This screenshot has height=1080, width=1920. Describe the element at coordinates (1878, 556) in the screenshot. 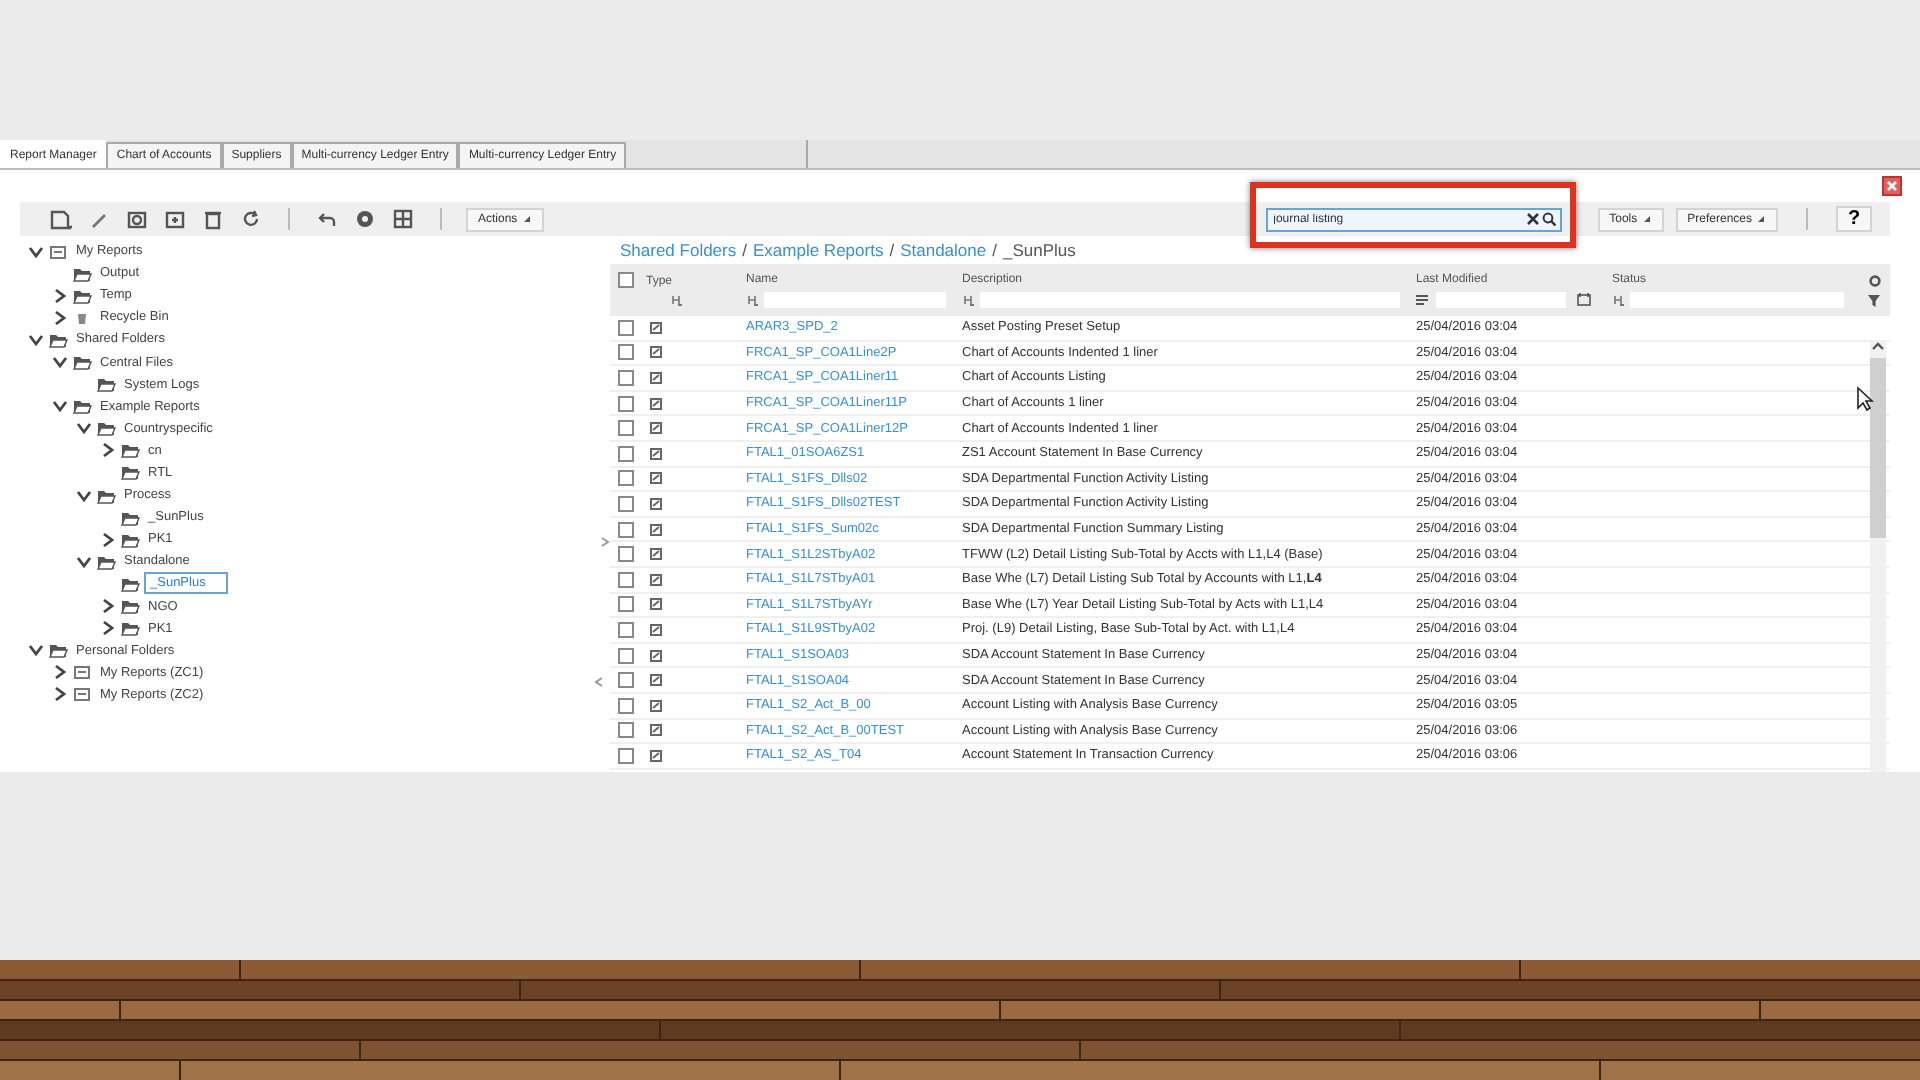

I see `scrollbar` at that location.